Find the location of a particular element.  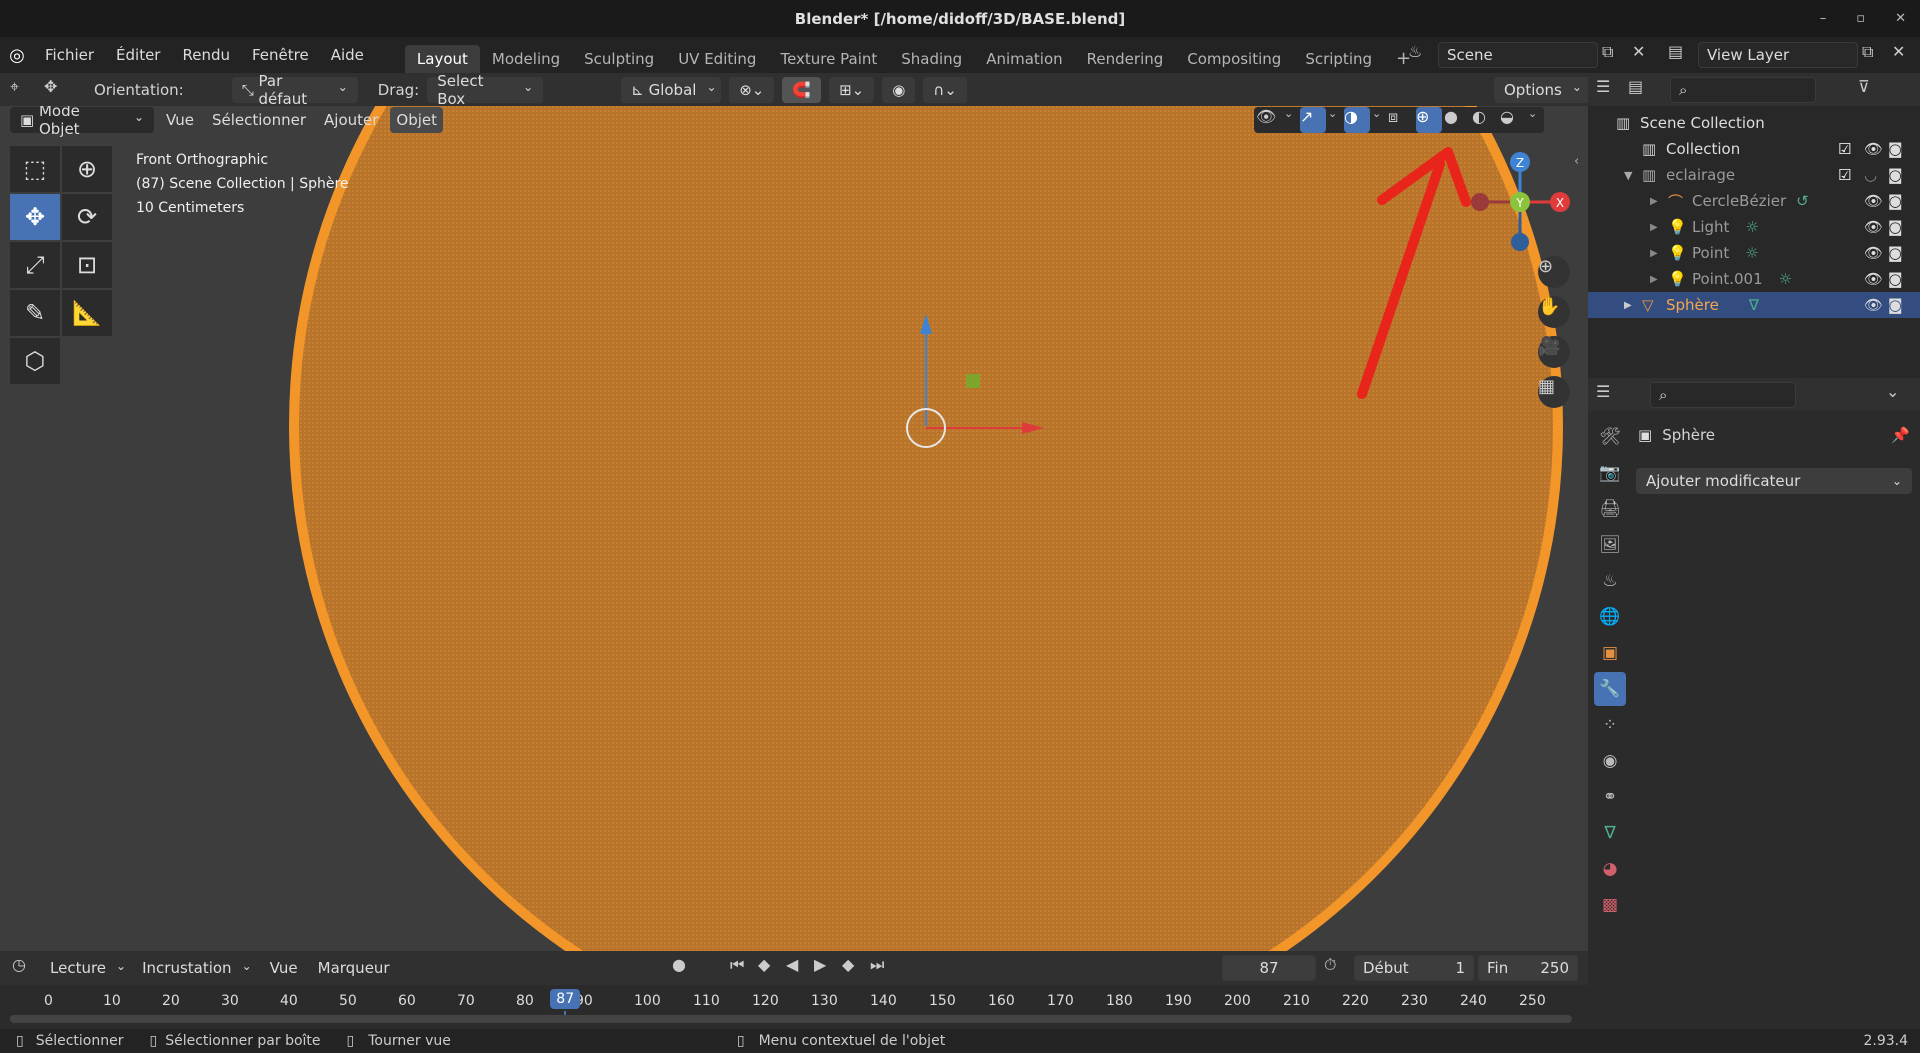

outliner-row-scene-collection: ▥ Scene Collection is located at coordinates (1754, 123).